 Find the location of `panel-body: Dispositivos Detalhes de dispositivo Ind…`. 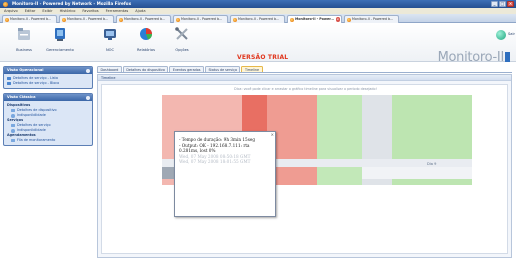

panel-body: Dispositivos Detalhes de dispositivo Ind… is located at coordinates (48, 123).